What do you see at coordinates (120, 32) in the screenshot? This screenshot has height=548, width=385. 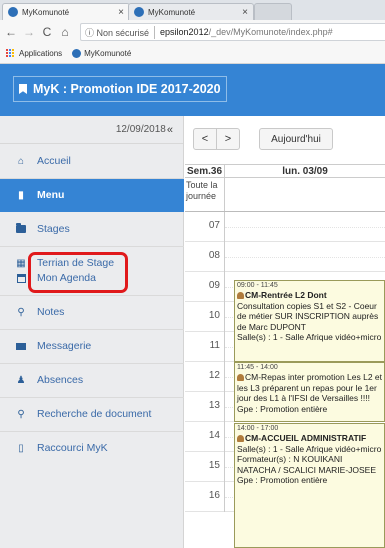 I see `security-indicator: ⓘ Non sécurisé` at bounding box center [120, 32].